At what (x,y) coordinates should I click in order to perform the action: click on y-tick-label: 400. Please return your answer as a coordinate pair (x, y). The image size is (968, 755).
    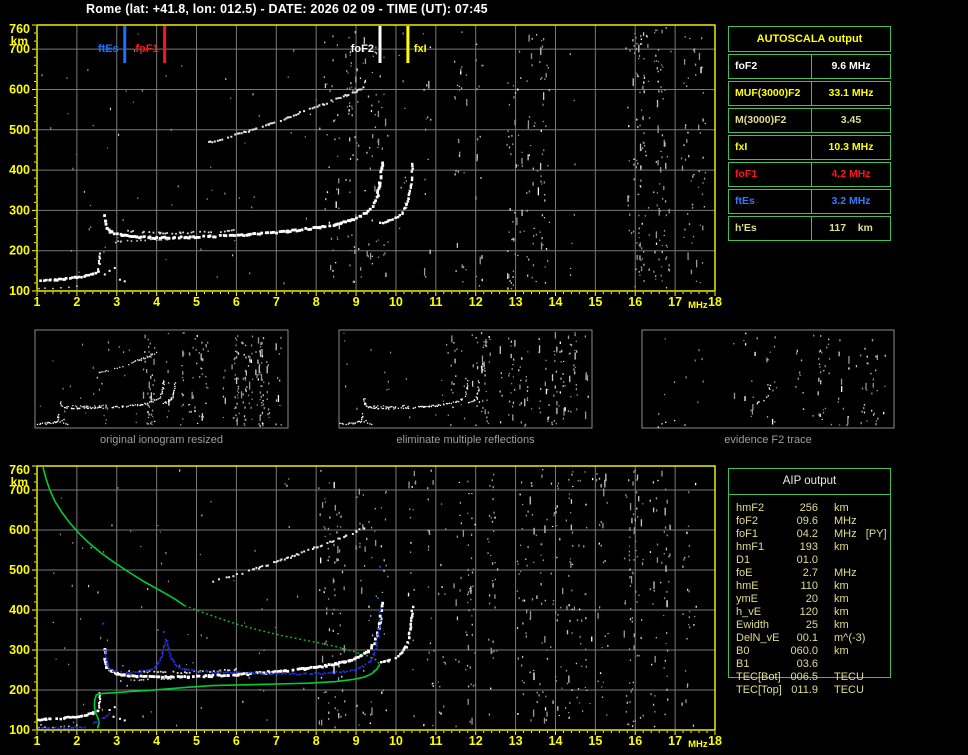
    Looking at the image, I should click on (19, 170).